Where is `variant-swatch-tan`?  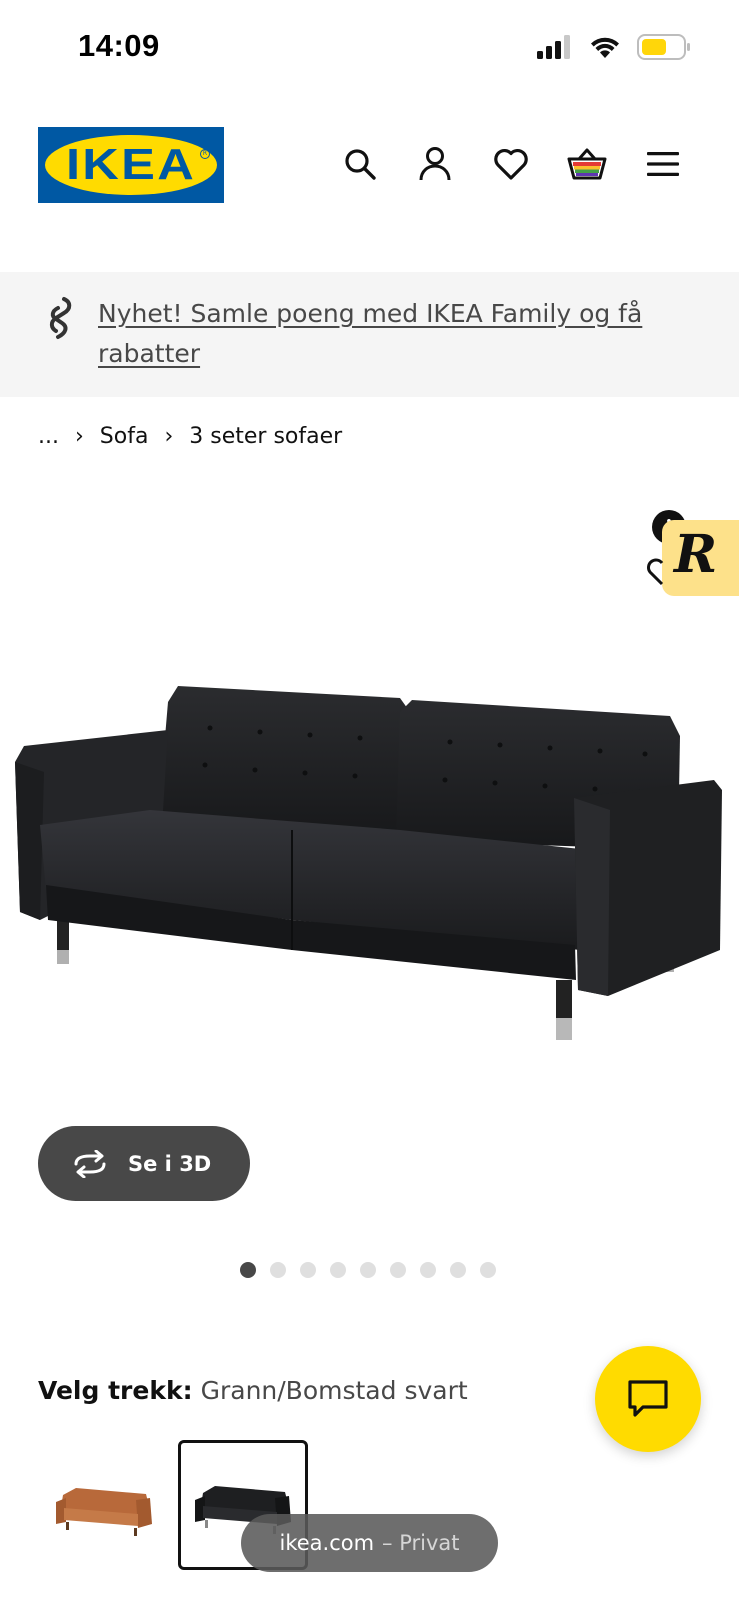 variant-swatch-tan is located at coordinates (103, 1505).